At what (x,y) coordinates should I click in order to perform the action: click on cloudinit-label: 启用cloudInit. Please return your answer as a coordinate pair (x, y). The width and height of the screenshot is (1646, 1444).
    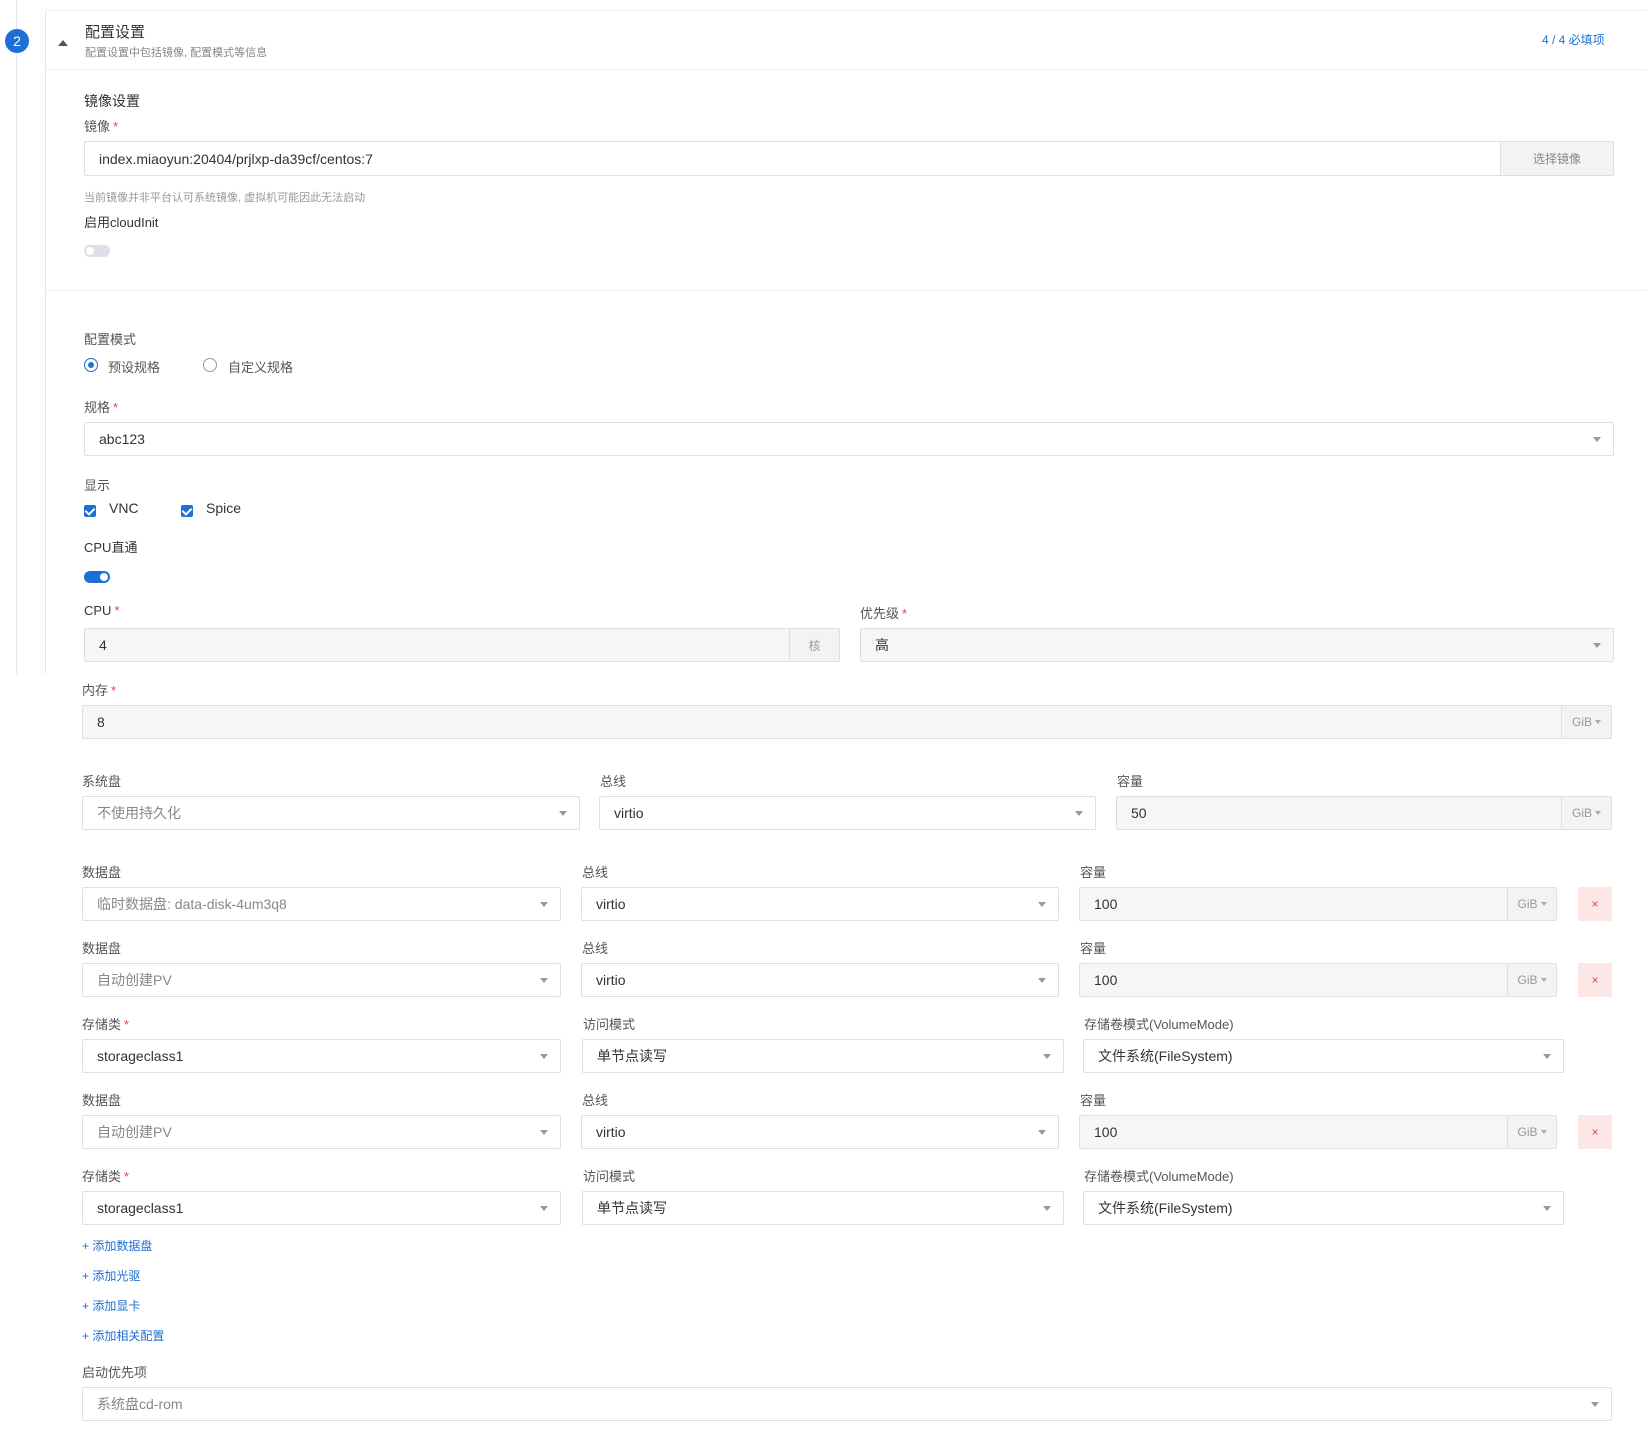
    Looking at the image, I should click on (121, 222).